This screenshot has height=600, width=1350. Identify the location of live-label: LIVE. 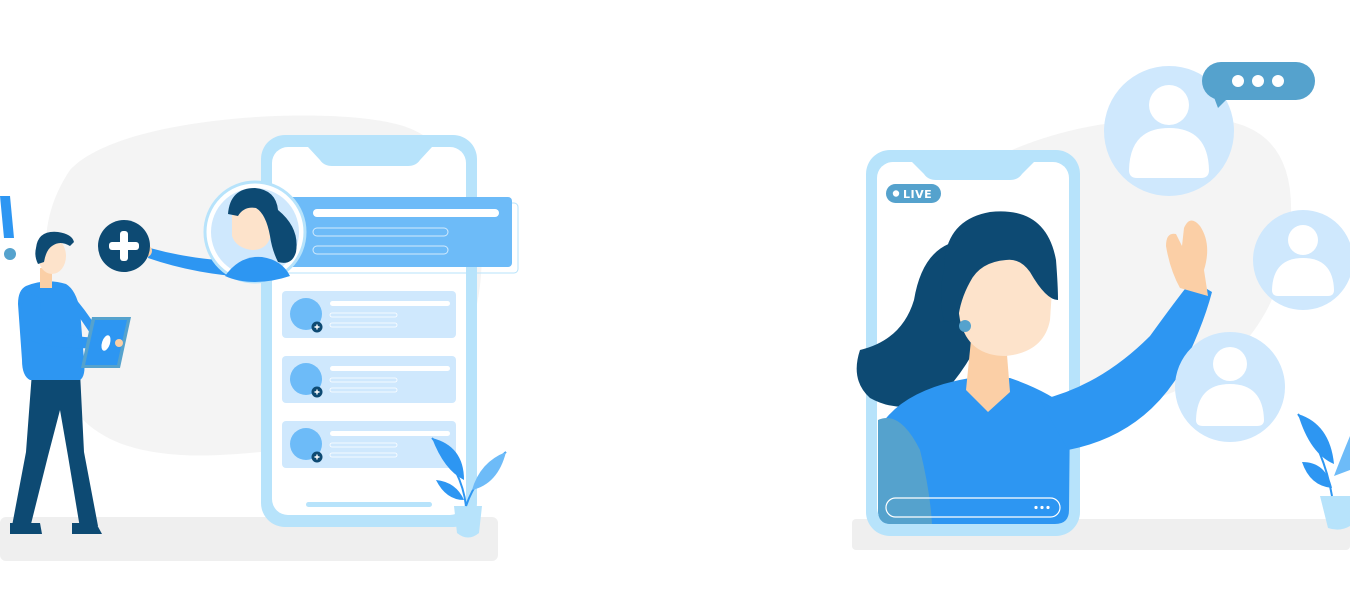
(917, 194).